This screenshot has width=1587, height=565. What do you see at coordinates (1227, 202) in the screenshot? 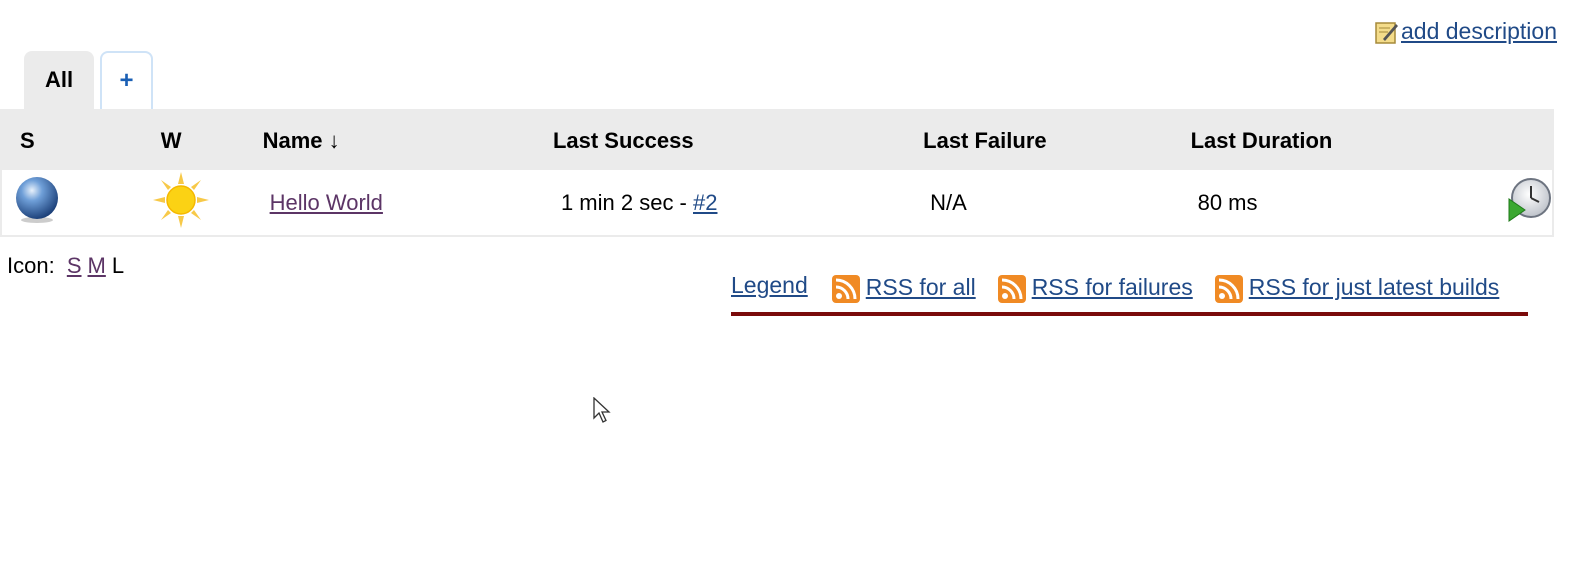
I see `last-duration-cell: 80 ms` at bounding box center [1227, 202].